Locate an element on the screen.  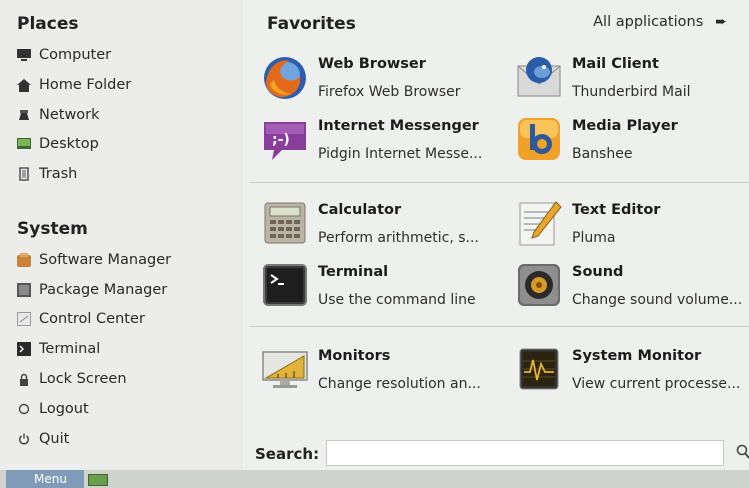
desktop-icon is located at coordinates (24, 144).